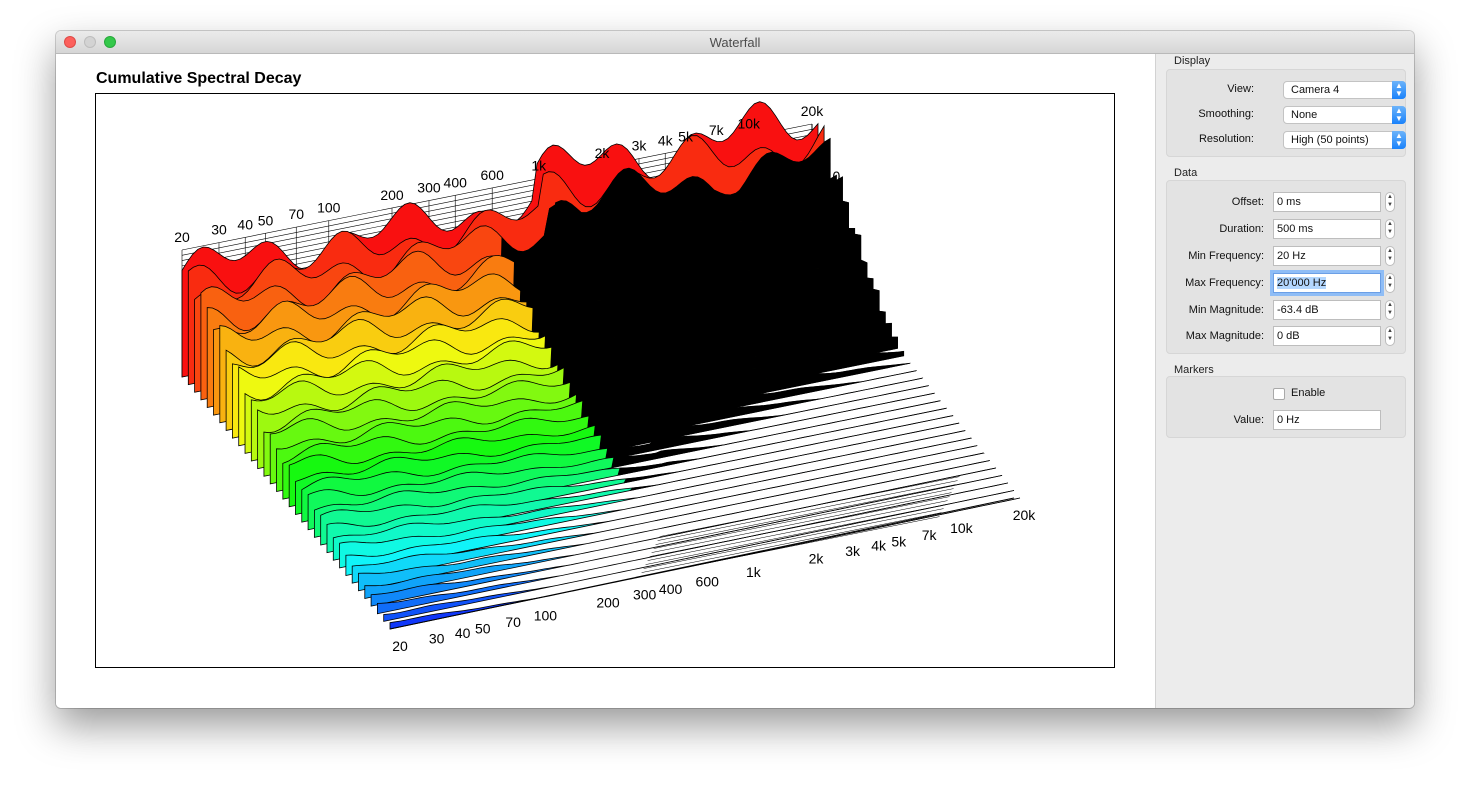 This screenshot has width=1470, height=788. I want to click on max-frequency-field: 20'000 Hz, so click(1327, 283).